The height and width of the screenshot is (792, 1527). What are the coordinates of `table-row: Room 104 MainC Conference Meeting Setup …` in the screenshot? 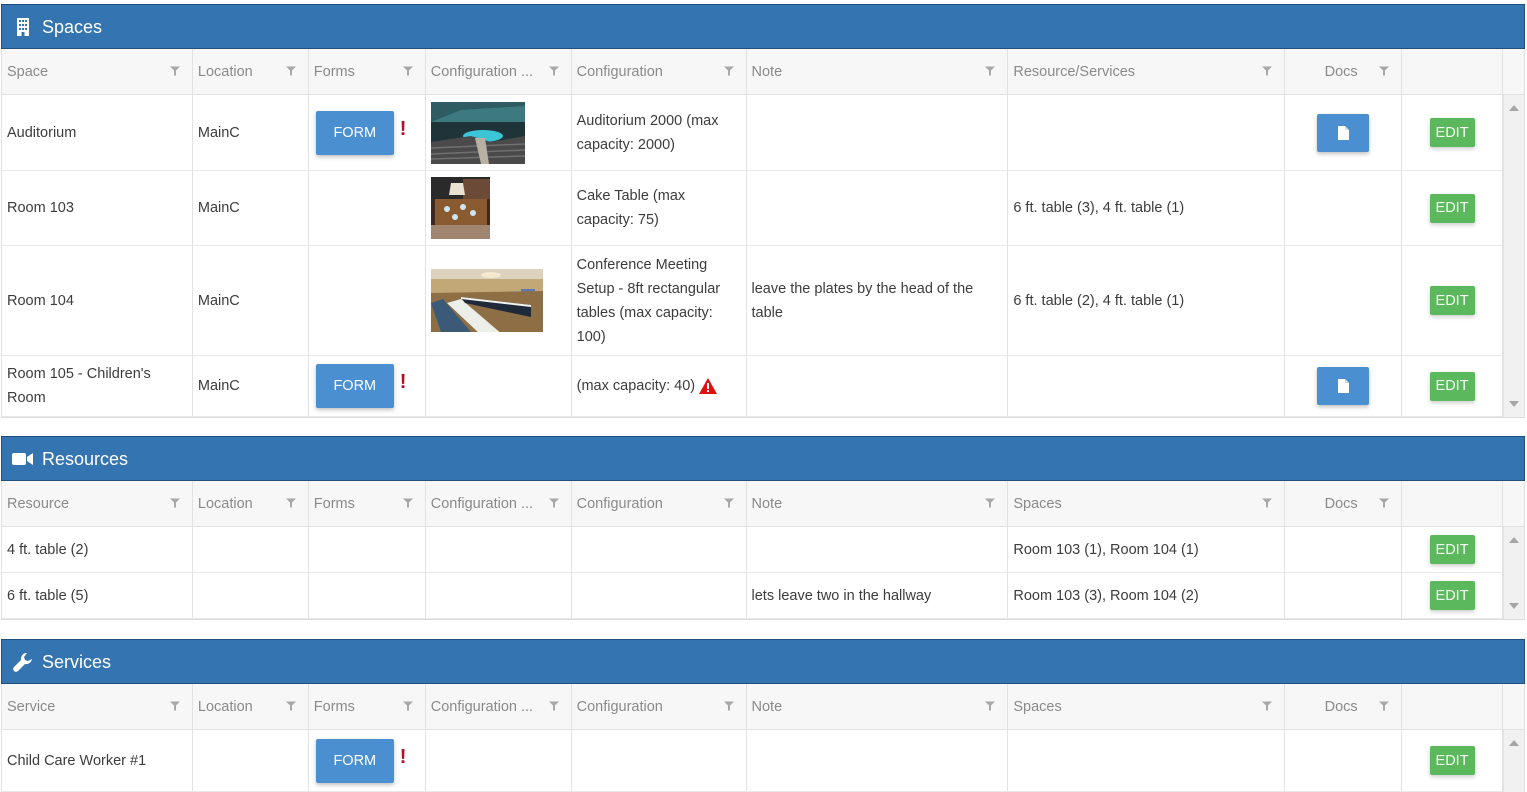 It's located at (763, 301).